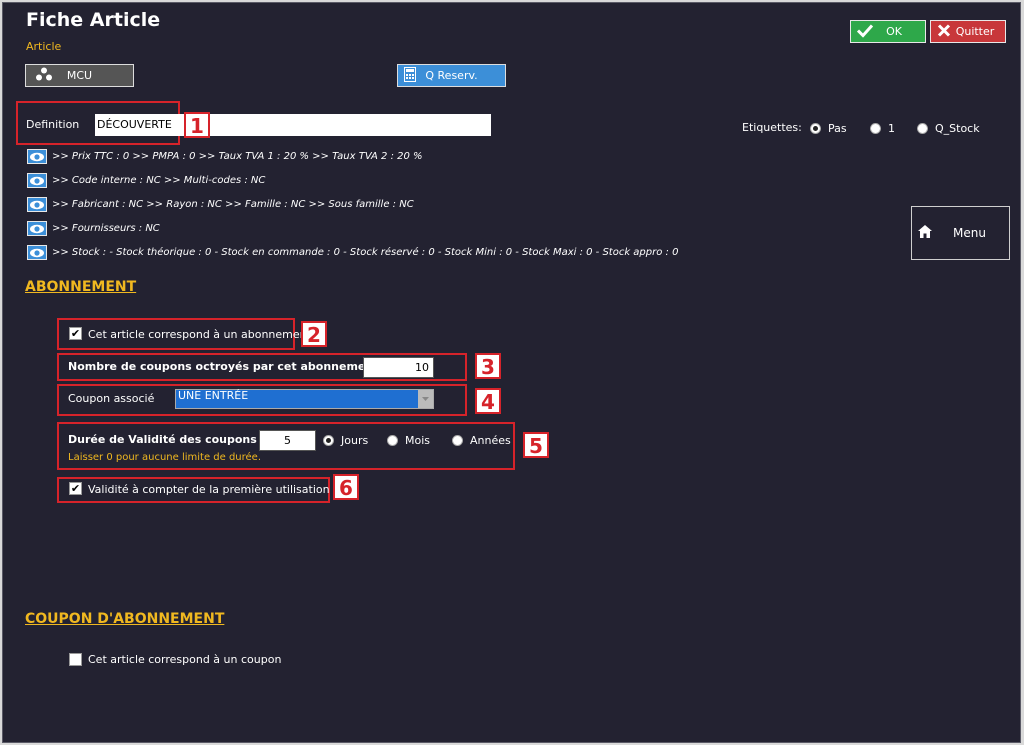 The image size is (1024, 745). Describe the element at coordinates (392, 440) in the screenshot. I see `validity-radio-mois` at that location.